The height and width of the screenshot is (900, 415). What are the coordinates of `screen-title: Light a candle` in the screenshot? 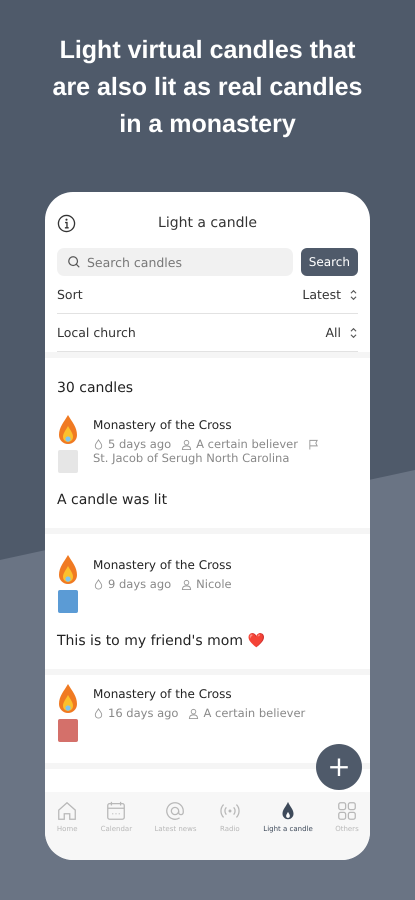 It's located at (207, 223).